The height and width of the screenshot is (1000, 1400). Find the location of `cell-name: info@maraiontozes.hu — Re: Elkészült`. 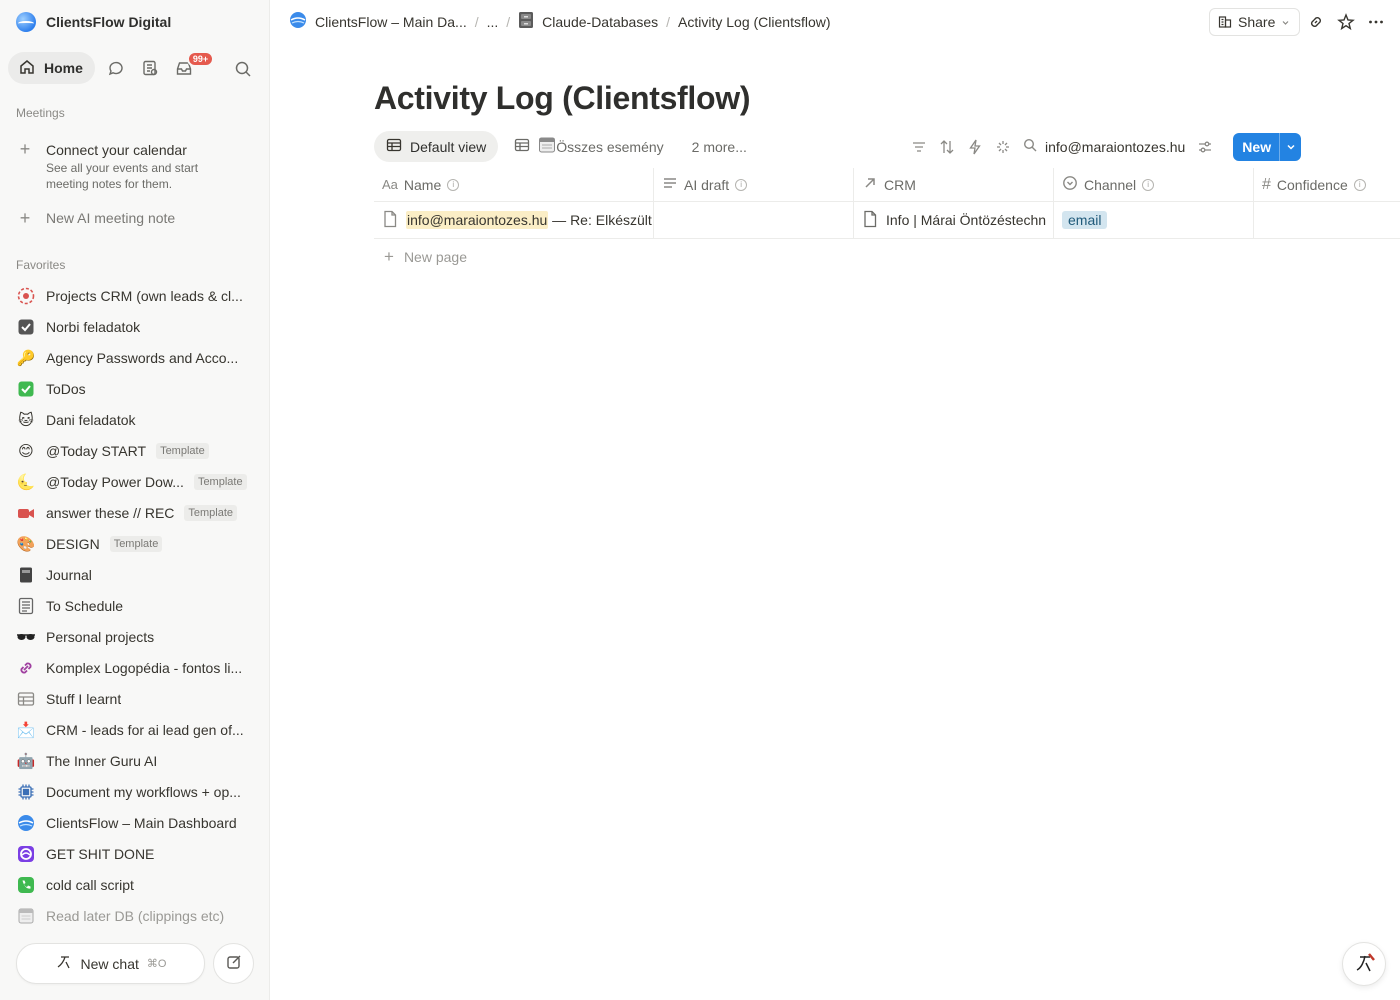

cell-name: info@maraiontozes.hu — Re: Elkészült is located at coordinates (514, 220).